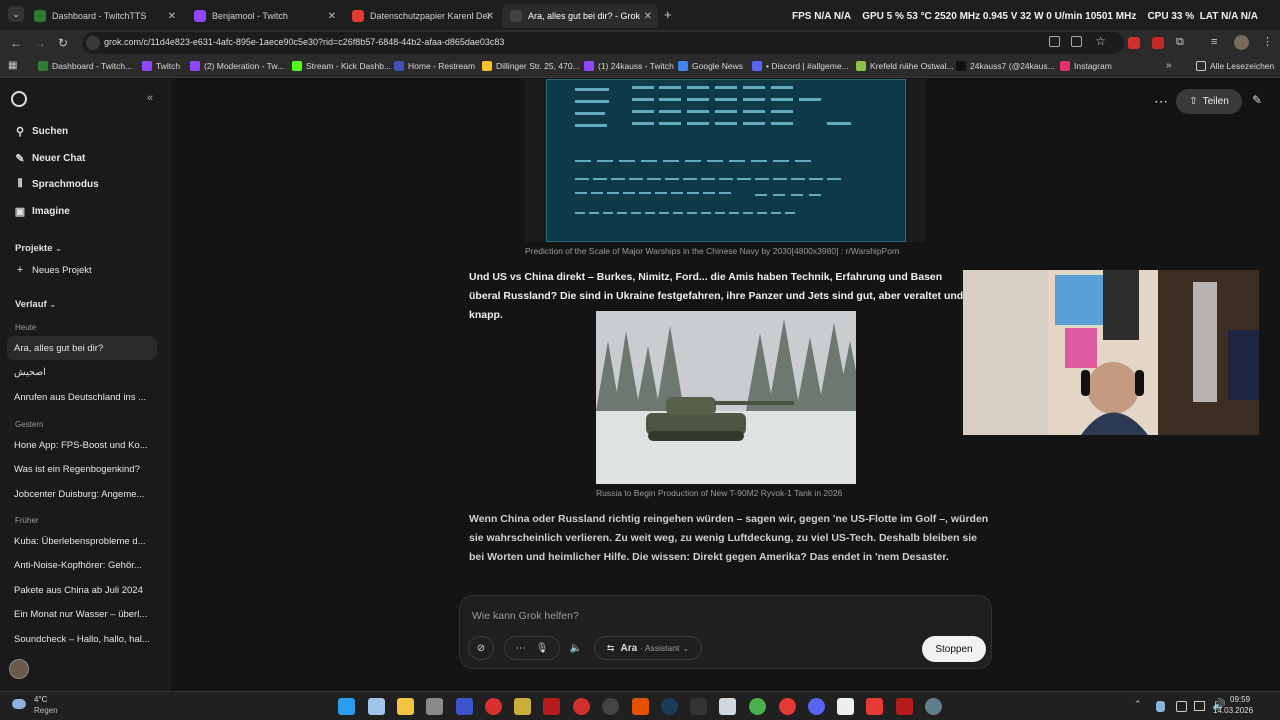 The image size is (1280, 720). Describe the element at coordinates (1209, 101) in the screenshot. I see `share-button: ⇧ Teilen` at that location.